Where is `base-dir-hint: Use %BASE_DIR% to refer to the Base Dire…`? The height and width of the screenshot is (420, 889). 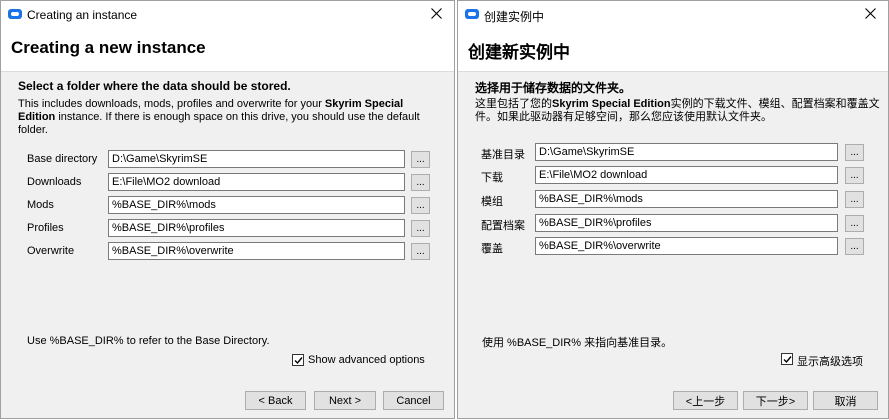 base-dir-hint: Use %BASE_DIR% to refer to the Base Dire… is located at coordinates (148, 341).